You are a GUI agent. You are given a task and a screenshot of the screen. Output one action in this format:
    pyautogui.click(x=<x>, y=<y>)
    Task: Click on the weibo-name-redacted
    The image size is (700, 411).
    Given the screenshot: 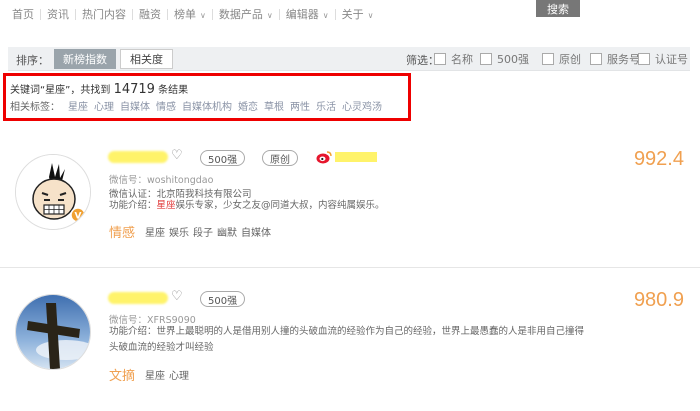 What is the action you would take?
    pyautogui.click(x=356, y=157)
    